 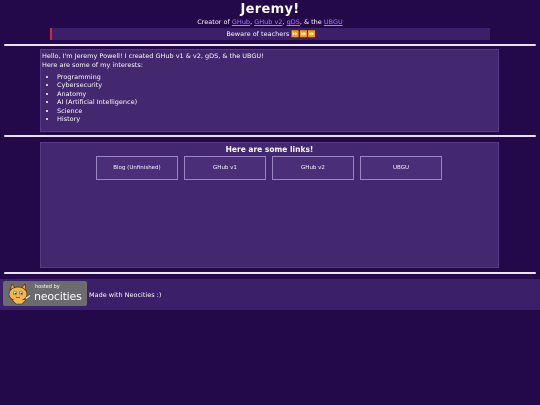 What do you see at coordinates (20, 294) in the screenshot?
I see `neocities-cat-icon` at bounding box center [20, 294].